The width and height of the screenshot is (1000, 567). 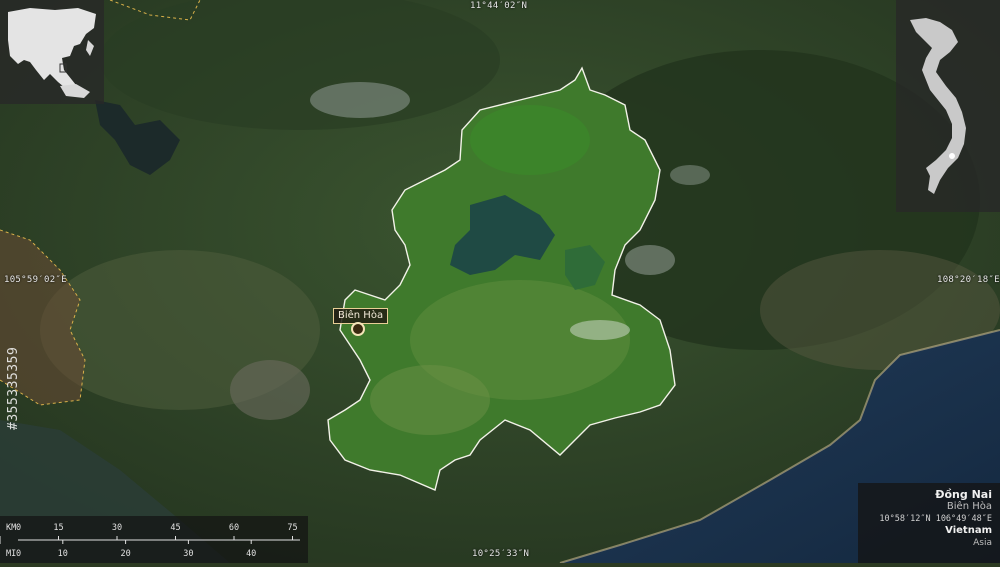 What do you see at coordinates (358, 329) in the screenshot?
I see `city-marker-icon` at bounding box center [358, 329].